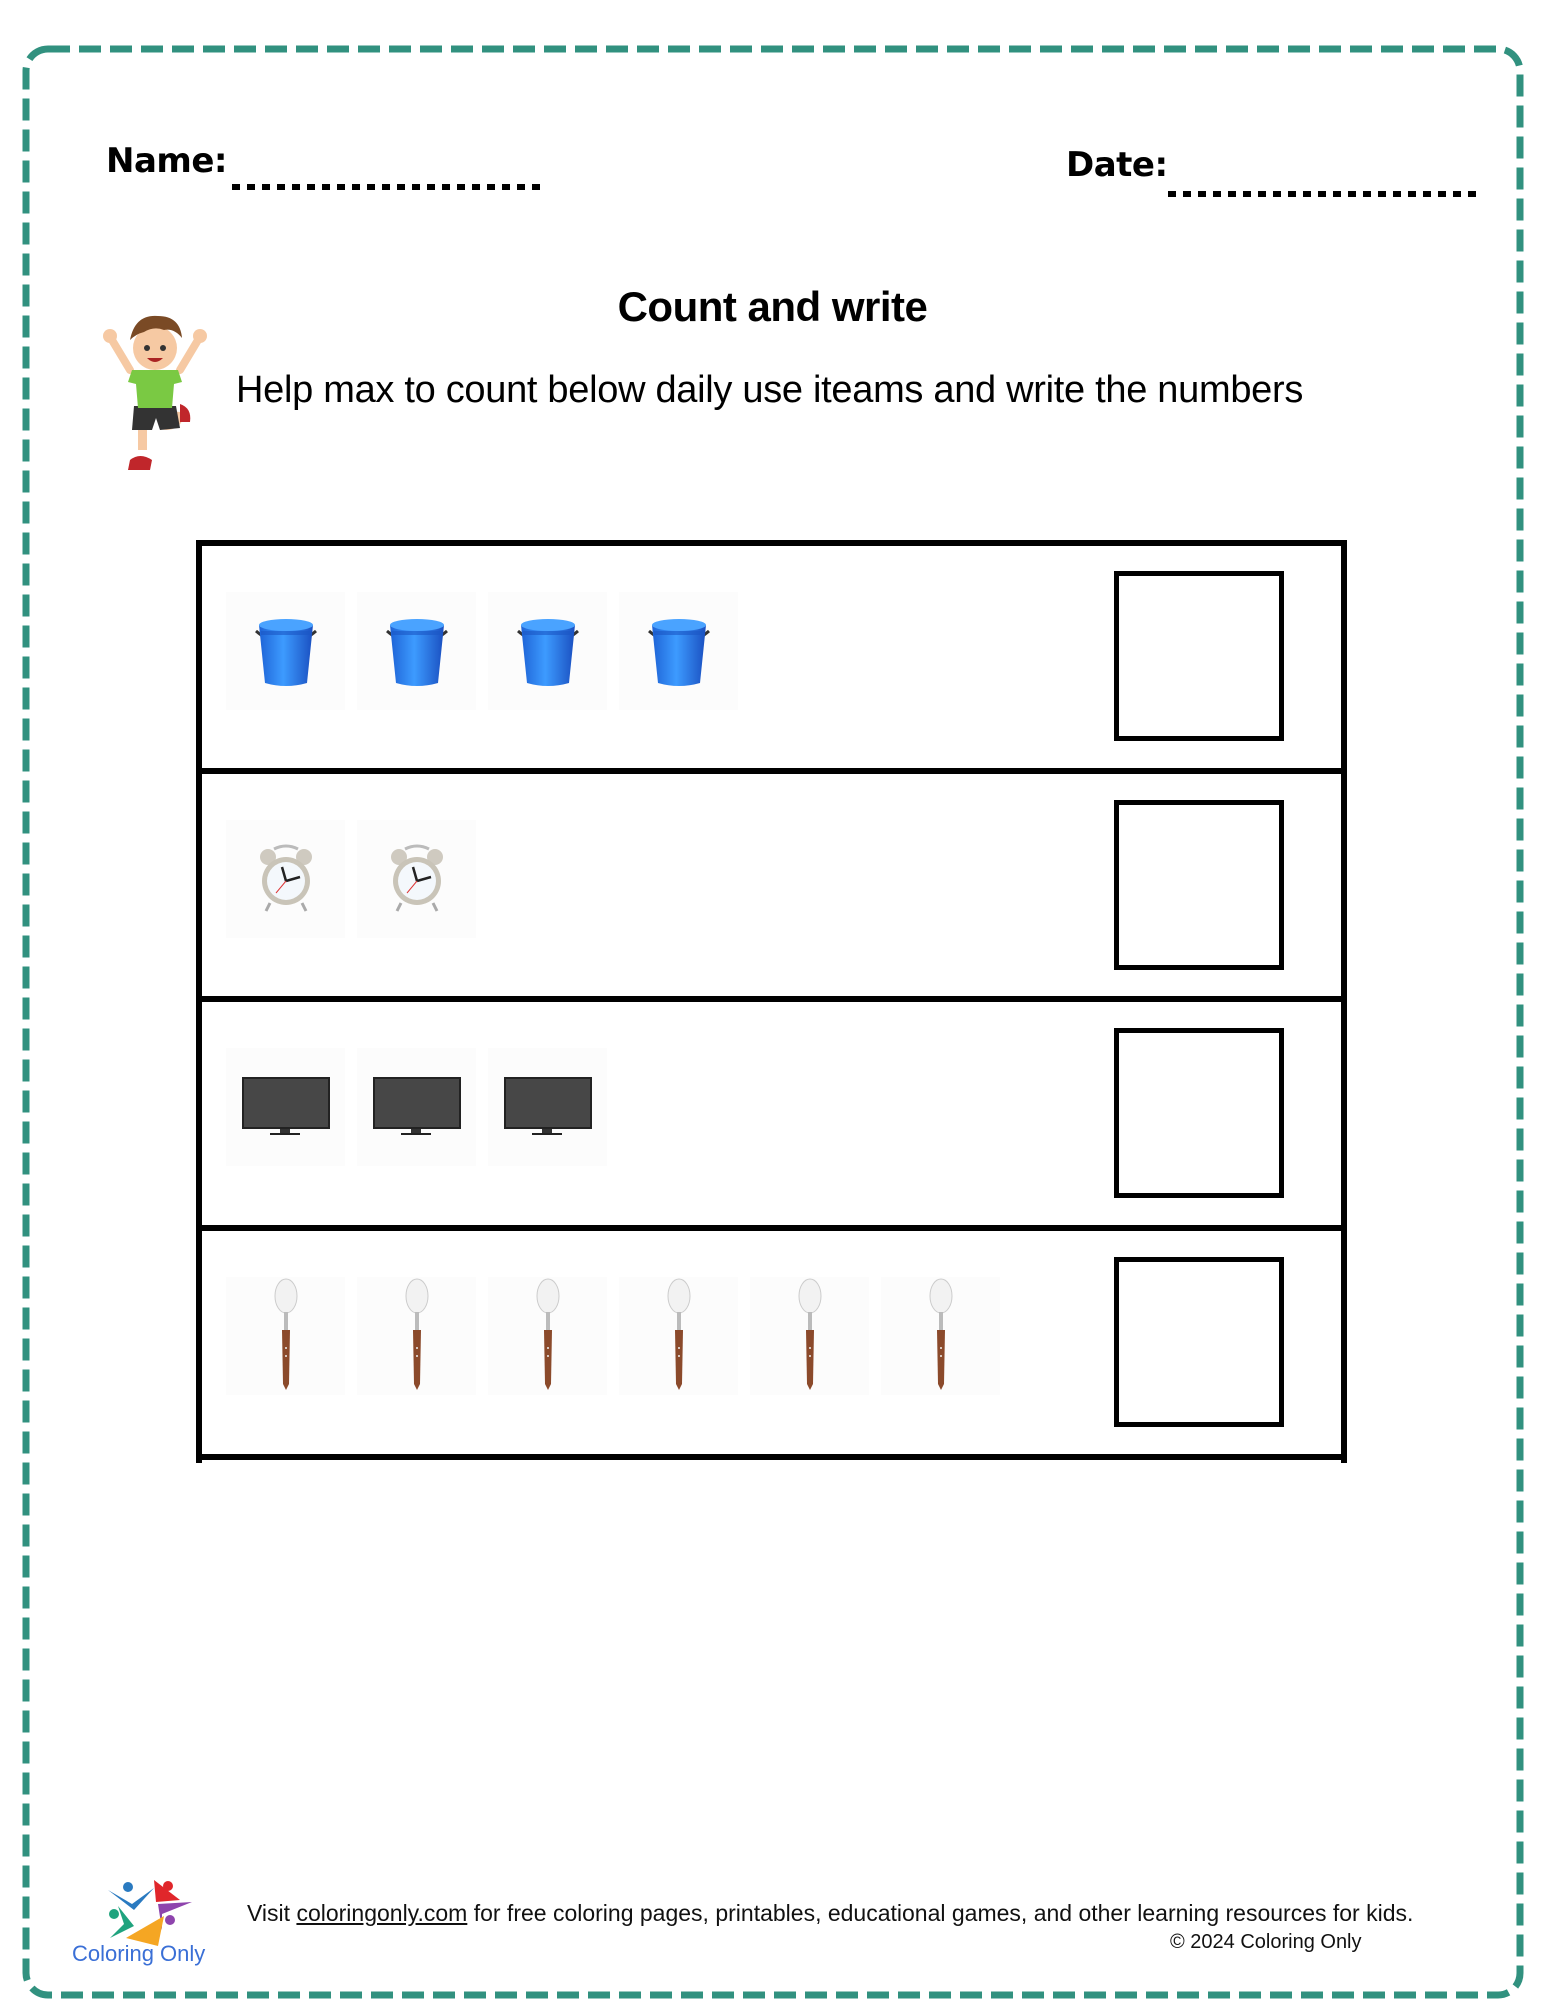 The width and height of the screenshot is (1545, 2000). What do you see at coordinates (1266, 1942) in the screenshot?
I see `copyright-text: © 2024 Coloring Only` at bounding box center [1266, 1942].